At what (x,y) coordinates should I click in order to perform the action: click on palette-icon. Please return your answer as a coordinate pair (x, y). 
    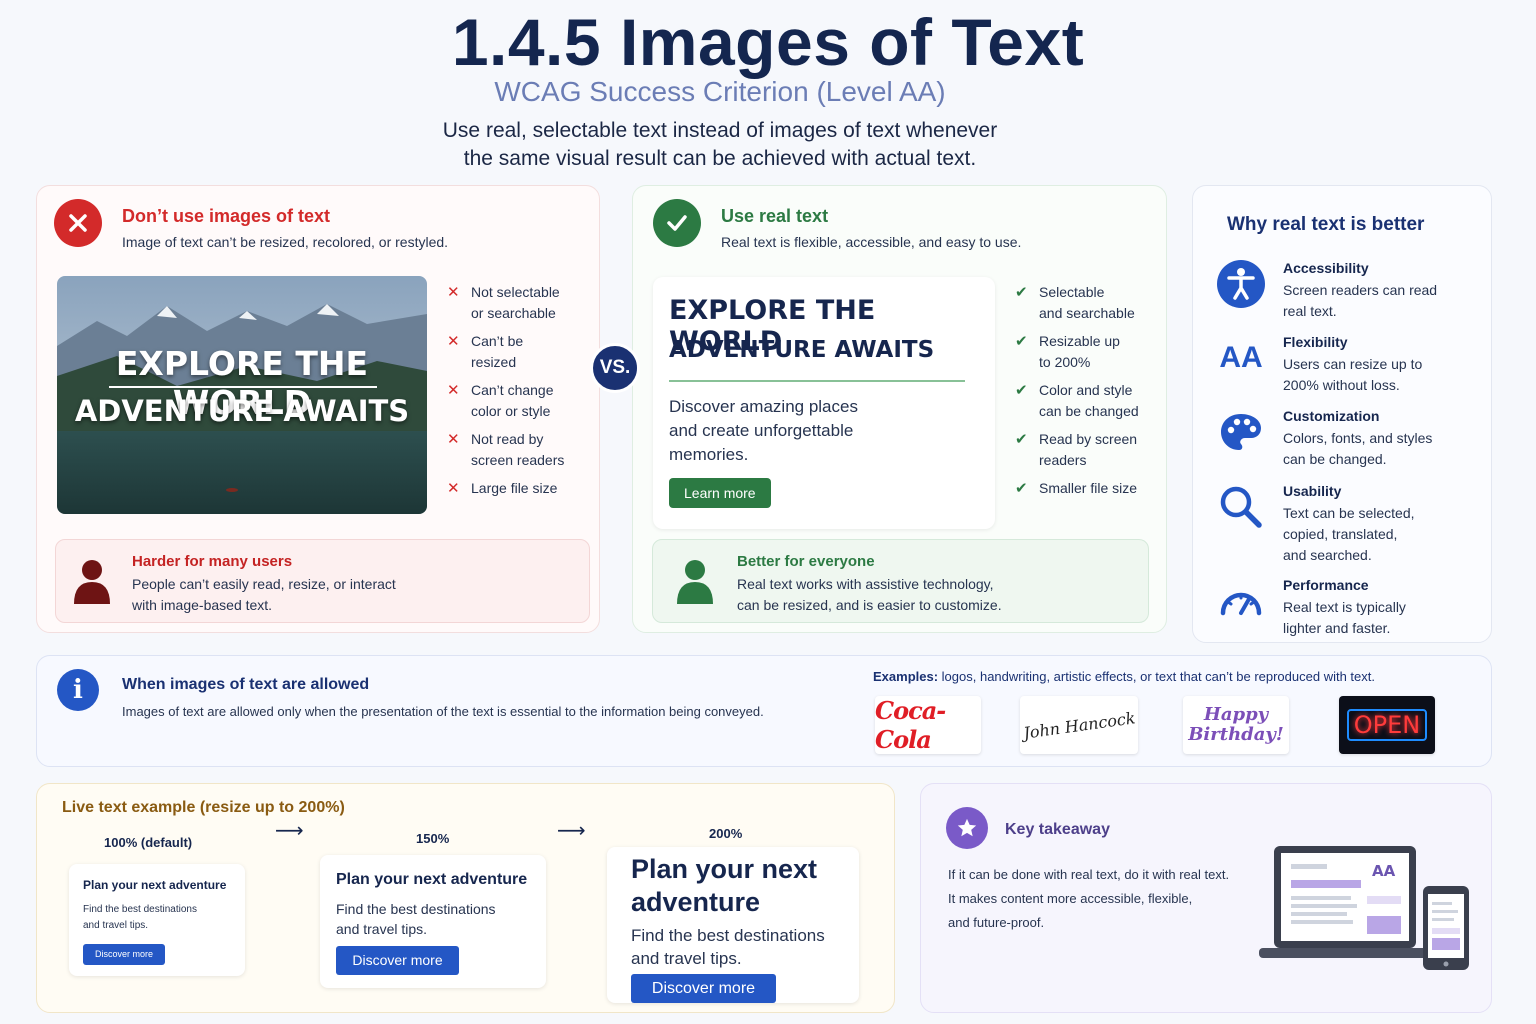
    Looking at the image, I should click on (1241, 432).